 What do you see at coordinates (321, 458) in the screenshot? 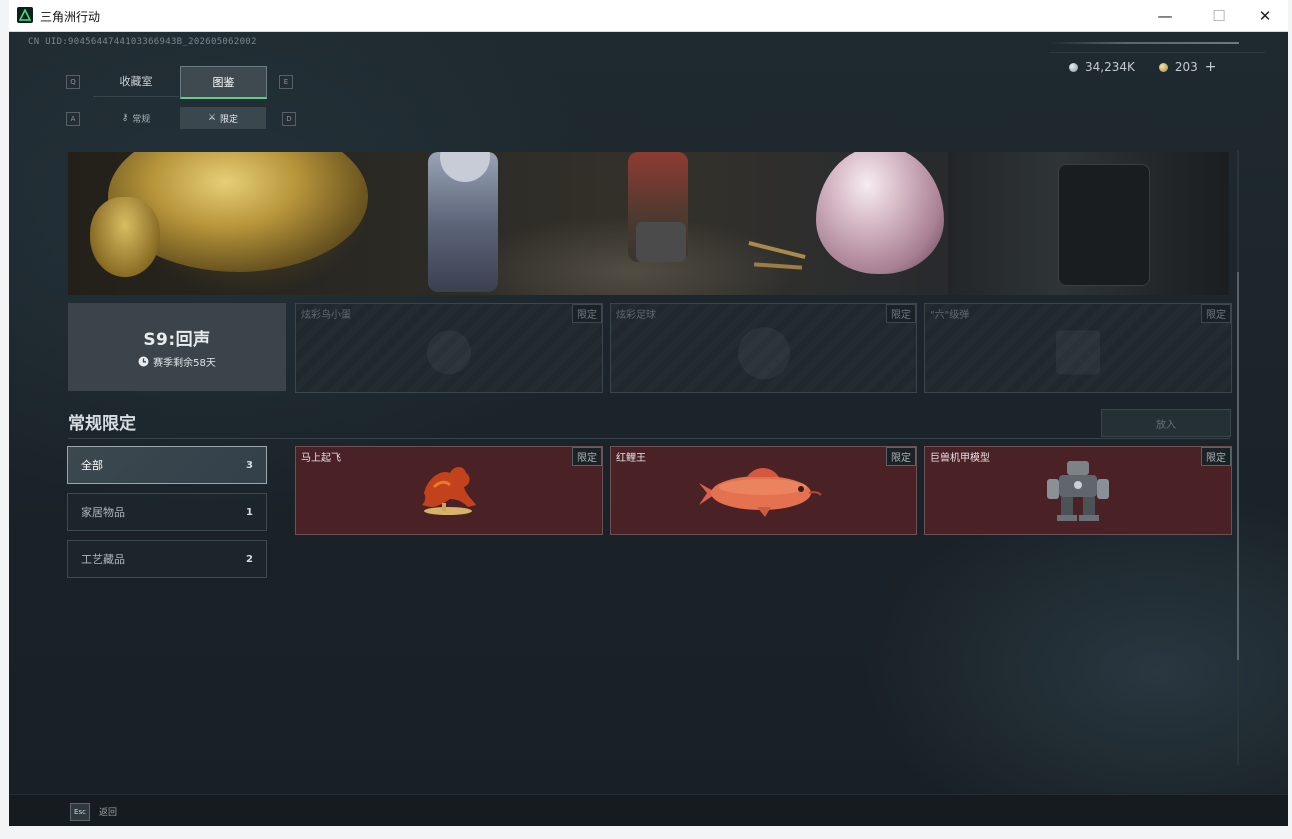
I see `item-name: 马上起飞` at bounding box center [321, 458].